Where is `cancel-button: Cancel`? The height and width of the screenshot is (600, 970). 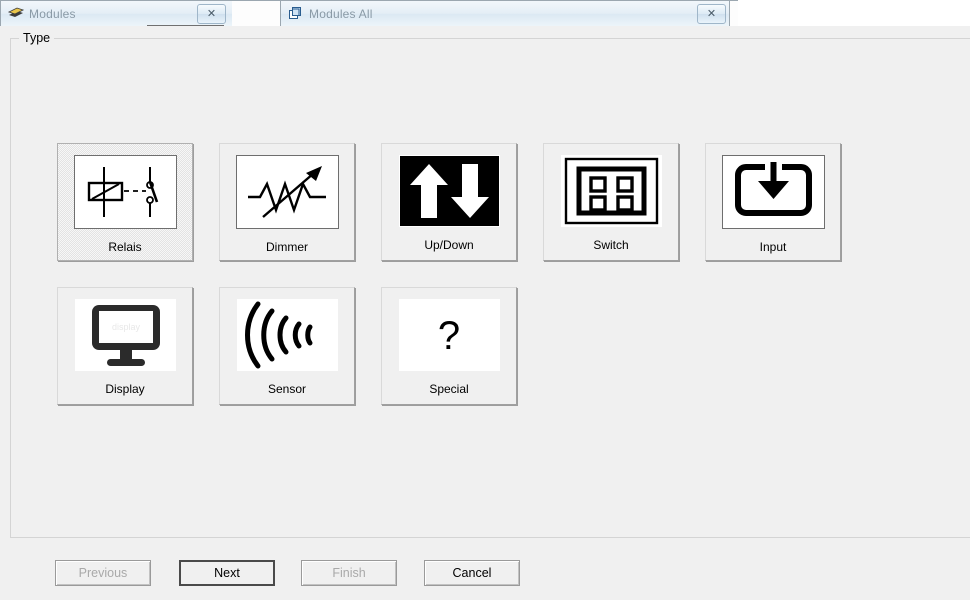
cancel-button: Cancel is located at coordinates (472, 573).